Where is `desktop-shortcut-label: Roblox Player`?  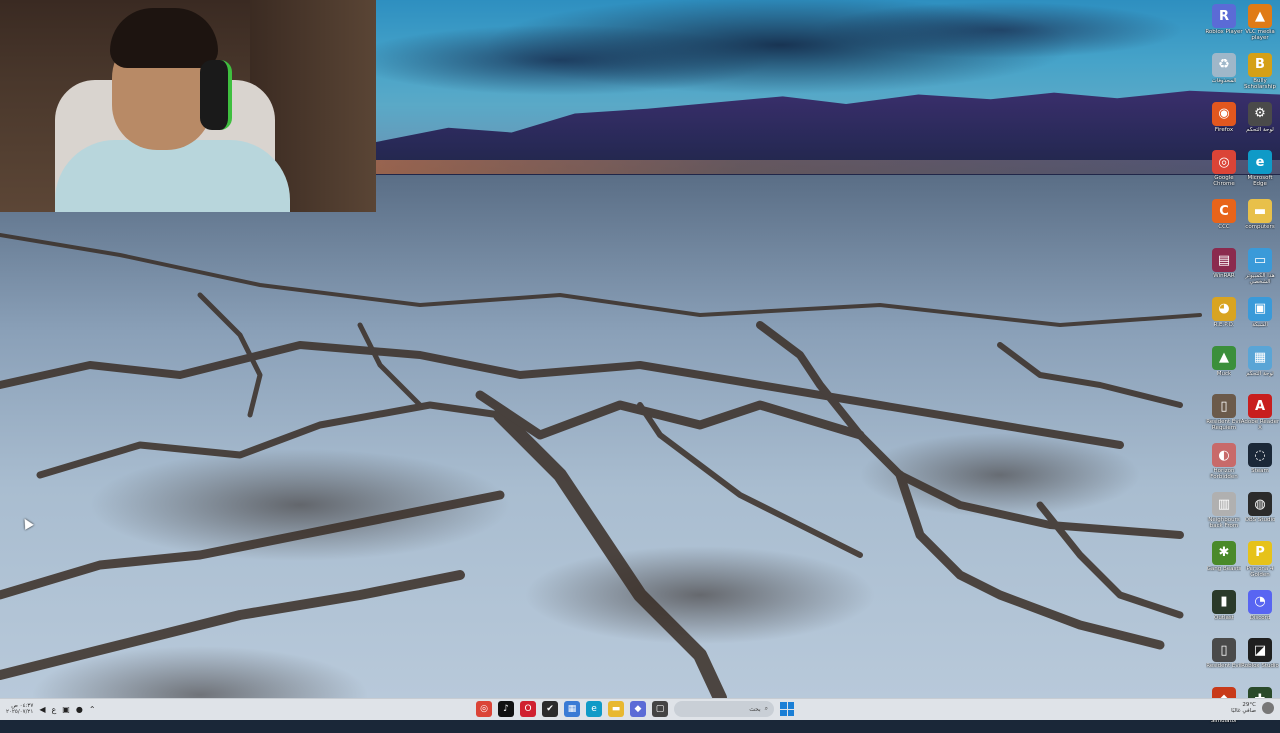 desktop-shortcut-label: Roblox Player is located at coordinates (1224, 32).